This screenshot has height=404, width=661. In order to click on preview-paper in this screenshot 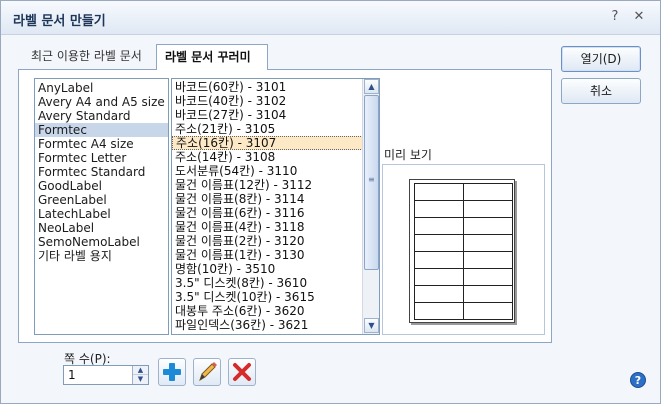, I will do `click(462, 251)`.